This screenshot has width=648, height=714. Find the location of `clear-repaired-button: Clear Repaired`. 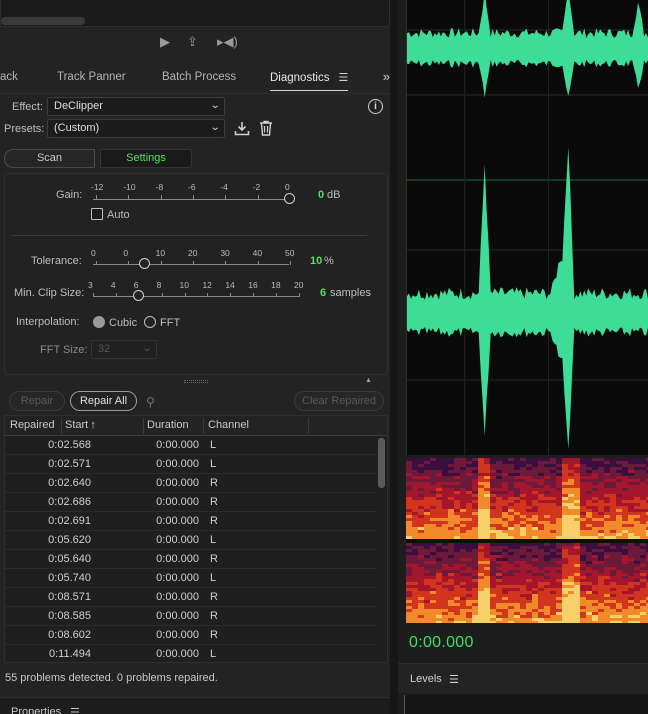

clear-repaired-button: Clear Repaired is located at coordinates (339, 401).